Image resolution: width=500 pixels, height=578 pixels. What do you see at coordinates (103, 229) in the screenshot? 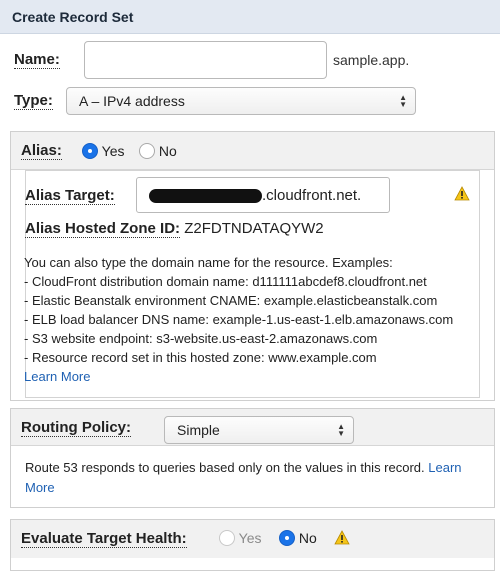
I see `alias-zone-label: Alias Hosted Zone ID:` at bounding box center [103, 229].